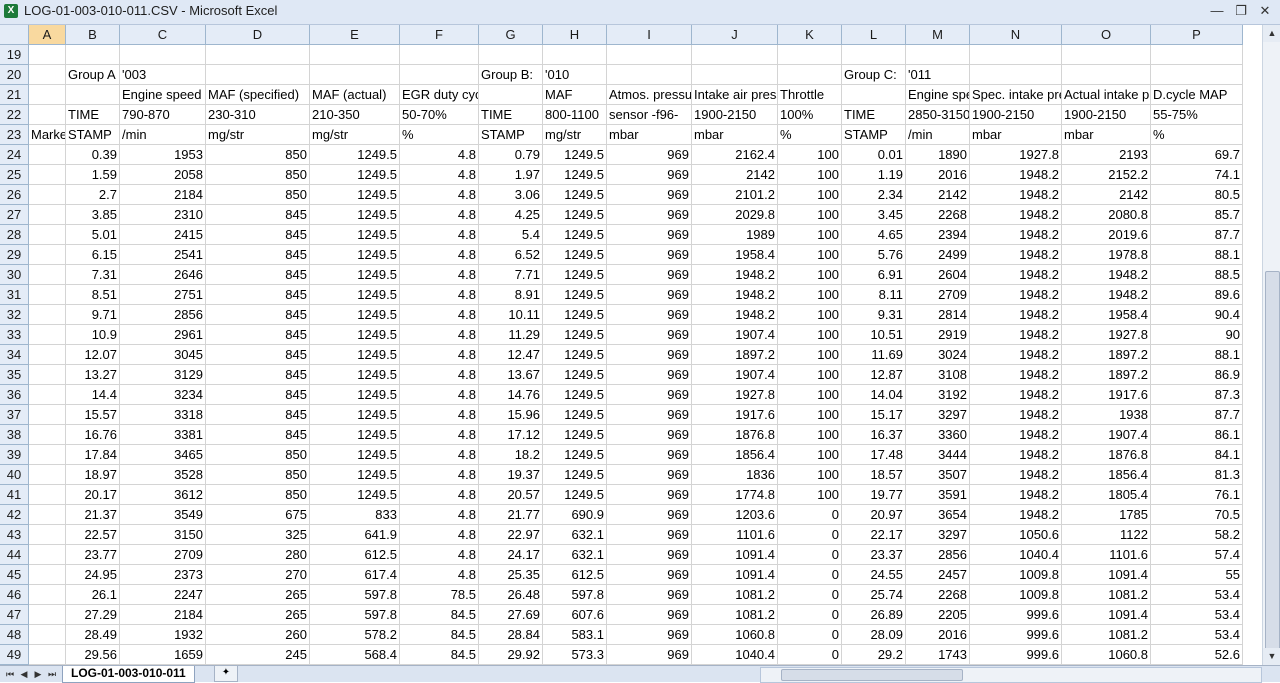 This screenshot has height=683, width=1280. Describe the element at coordinates (810, 115) in the screenshot. I see `cell-k22: 100%` at that location.